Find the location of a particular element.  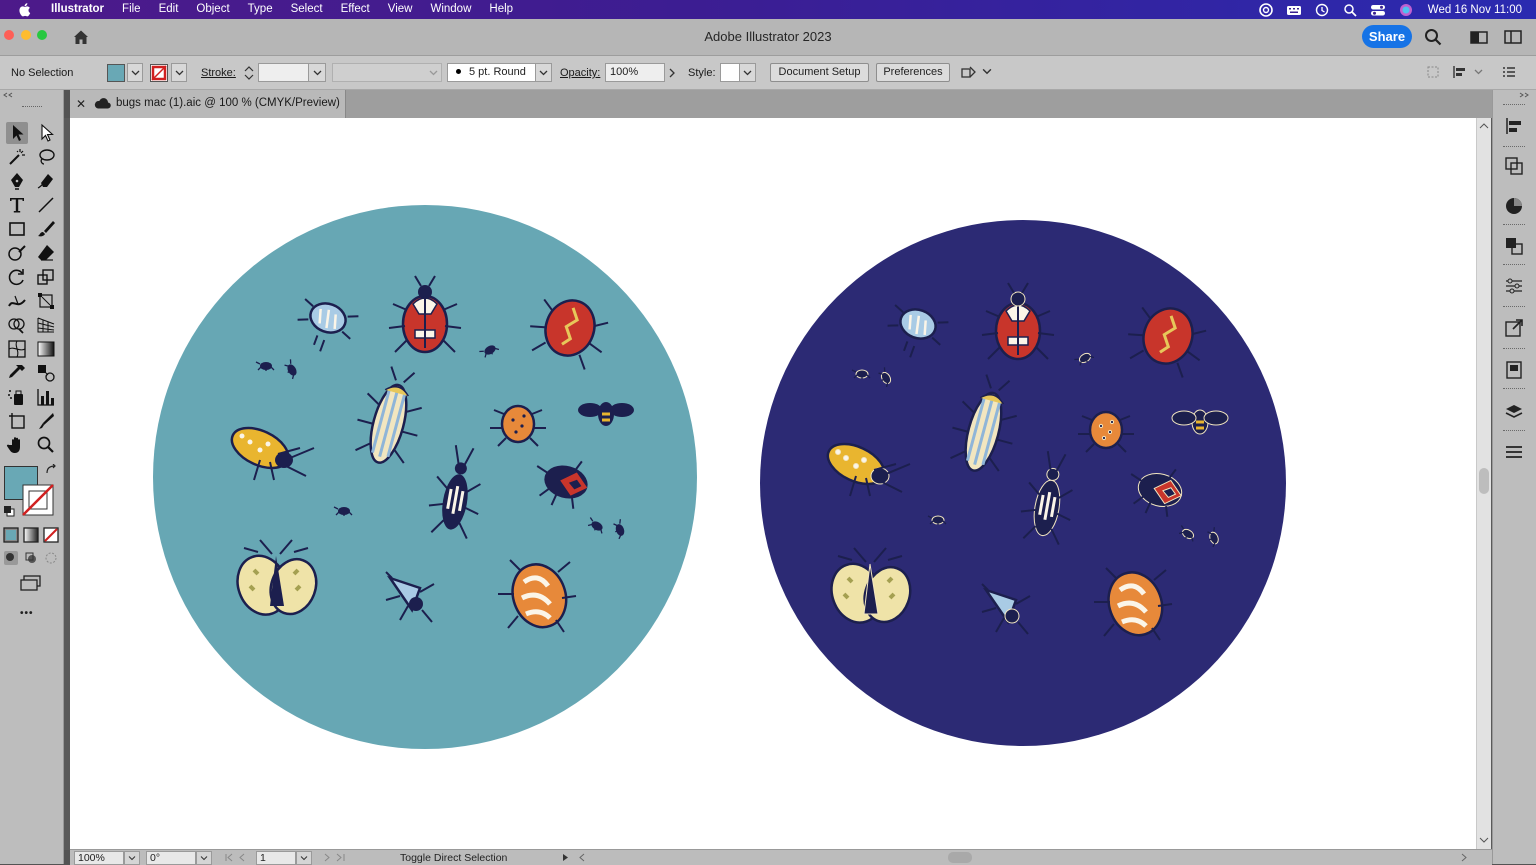

brush-definition-field: 5 pt. Round is located at coordinates (491, 72).